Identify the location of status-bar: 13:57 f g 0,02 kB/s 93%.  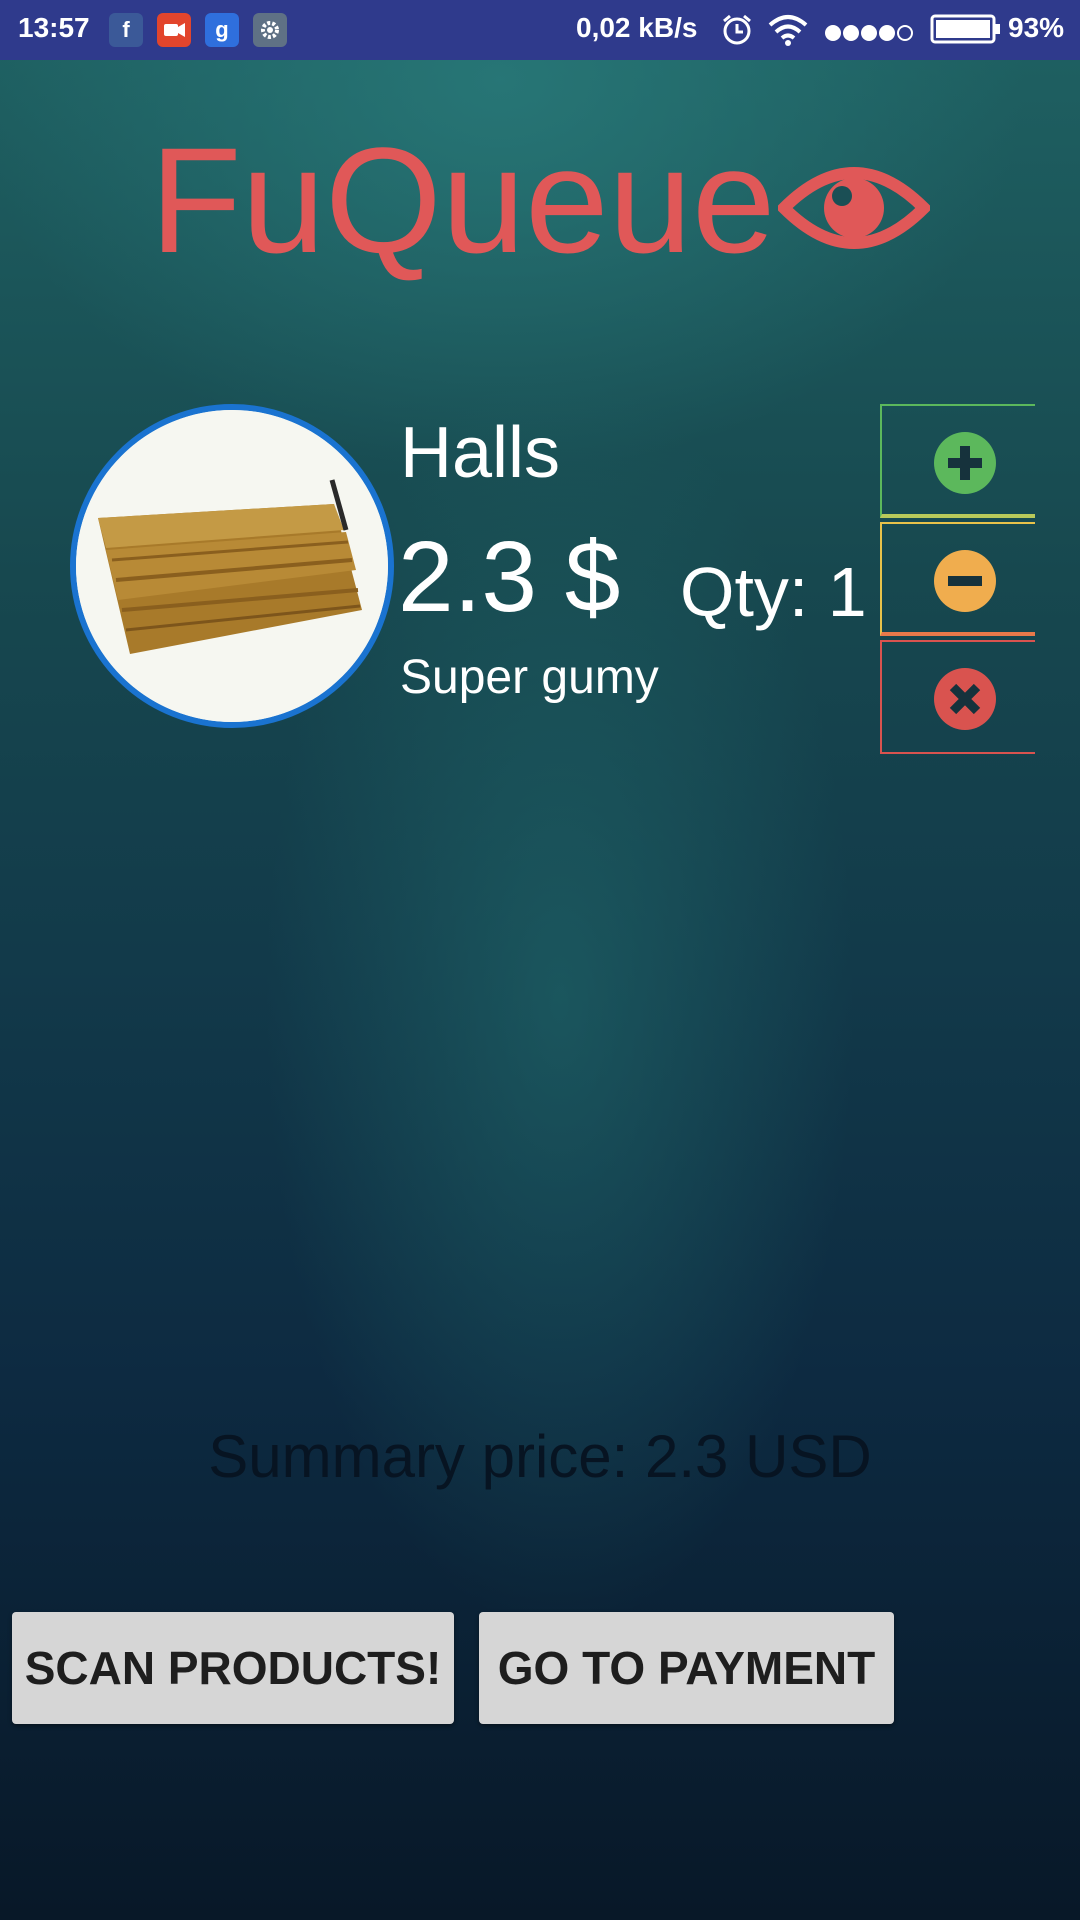
(540, 30).